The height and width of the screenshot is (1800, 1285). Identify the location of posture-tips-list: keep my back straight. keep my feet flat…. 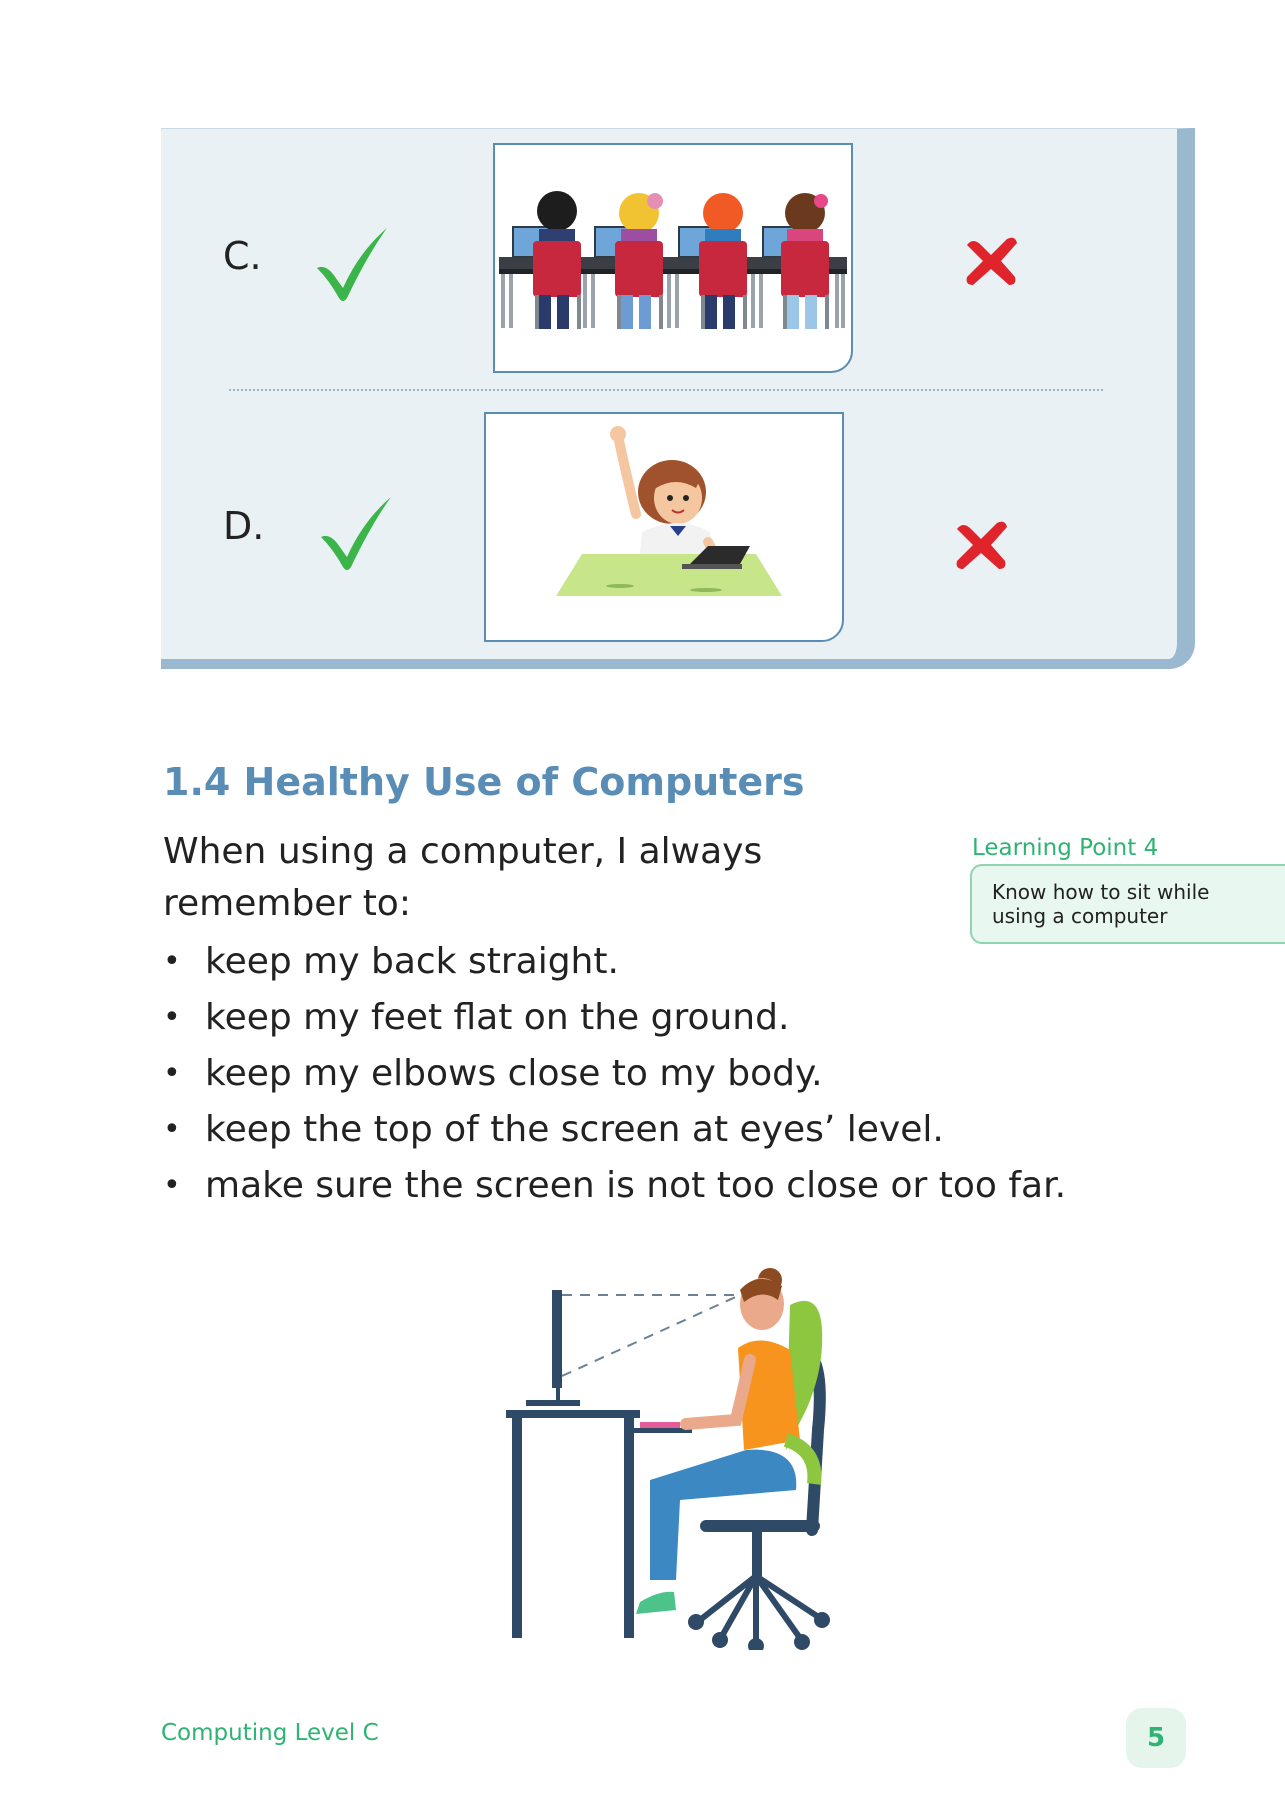
(614, 1074).